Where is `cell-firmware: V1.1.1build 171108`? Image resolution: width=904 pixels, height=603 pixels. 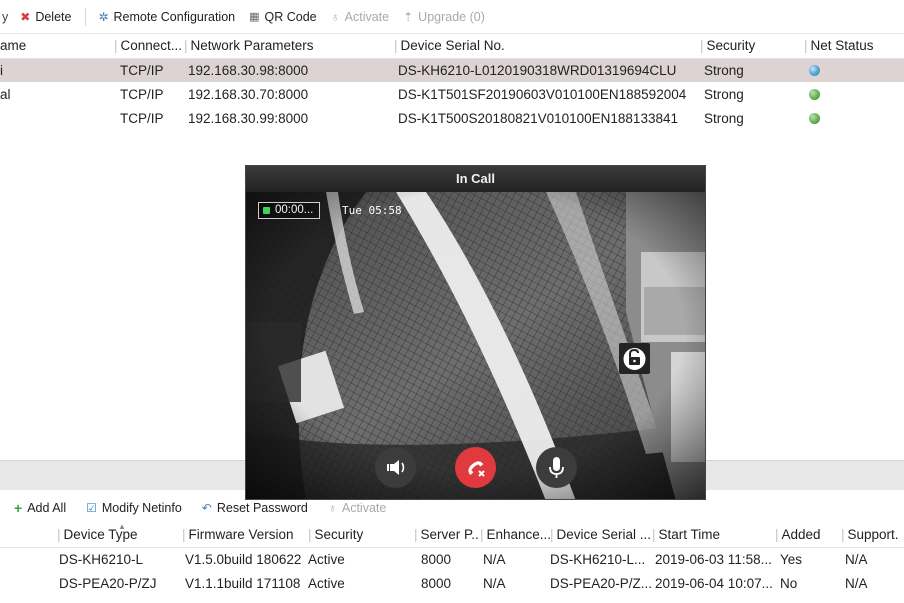
cell-firmware: V1.1.1build 171108 is located at coordinates (243, 583).